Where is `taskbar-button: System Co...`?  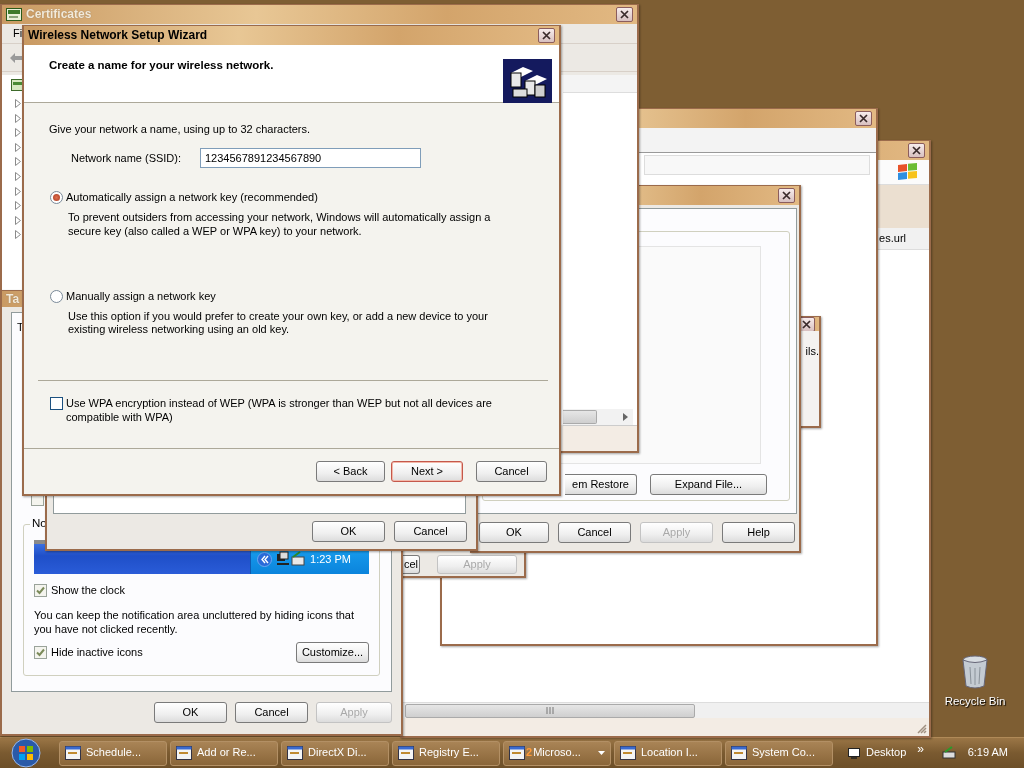
taskbar-button: System Co... is located at coordinates (779, 753).